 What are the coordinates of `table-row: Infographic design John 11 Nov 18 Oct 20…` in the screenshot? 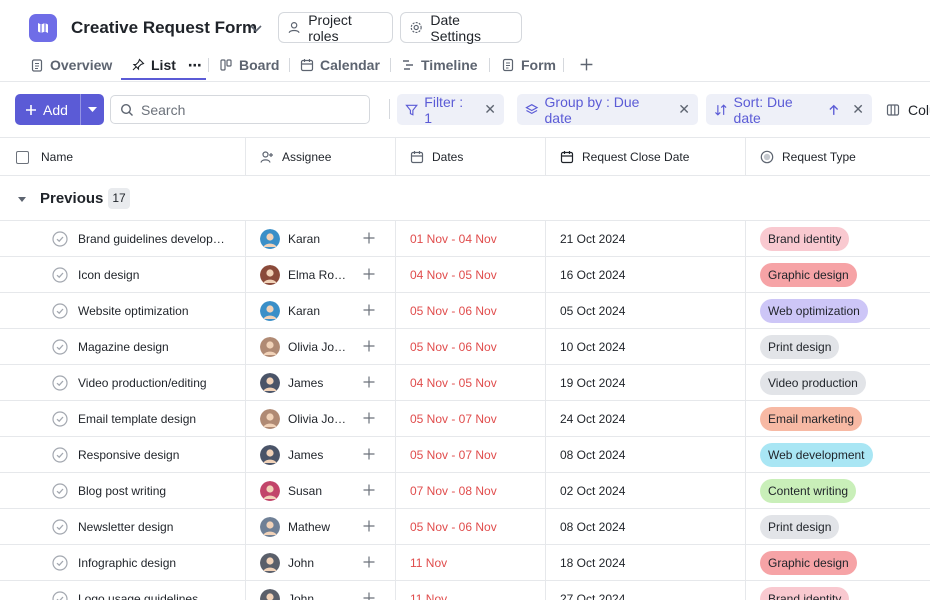 It's located at (465, 563).